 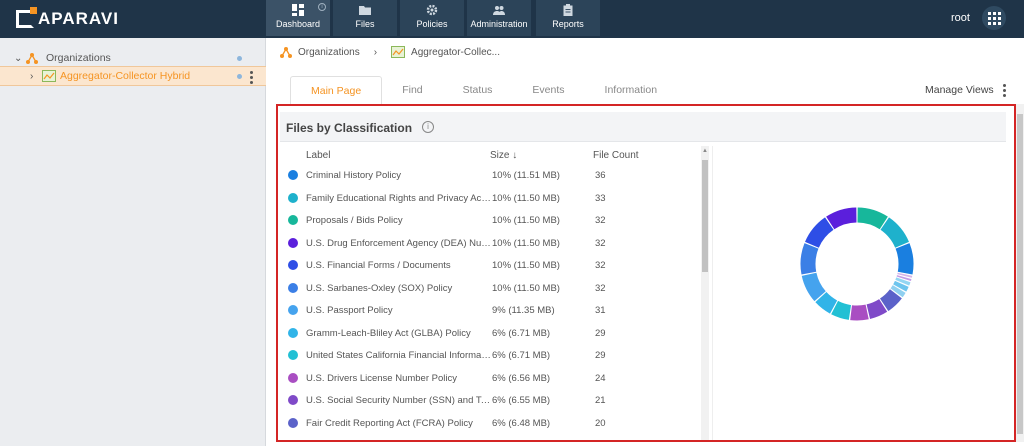 I want to click on row-size: 10% (11.51 MB), so click(x=526, y=175).